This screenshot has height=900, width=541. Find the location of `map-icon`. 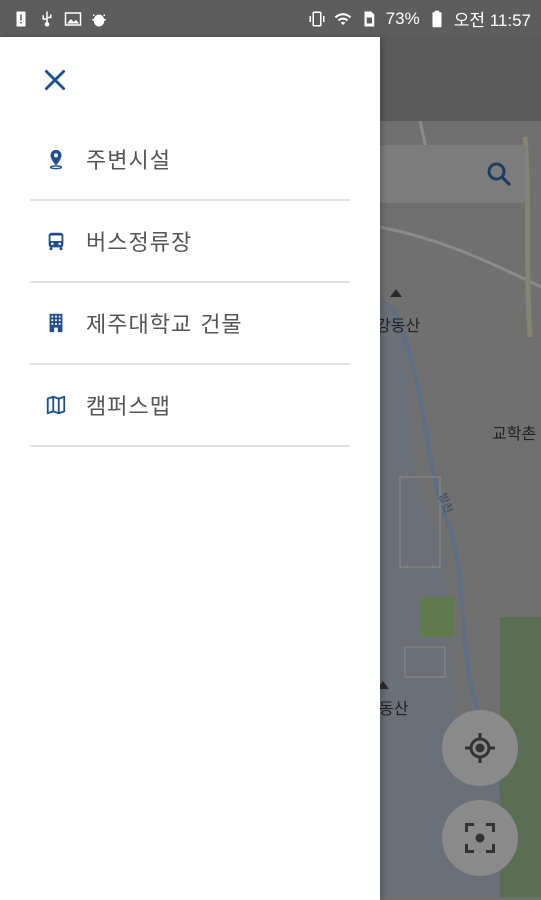

map-icon is located at coordinates (56, 405).